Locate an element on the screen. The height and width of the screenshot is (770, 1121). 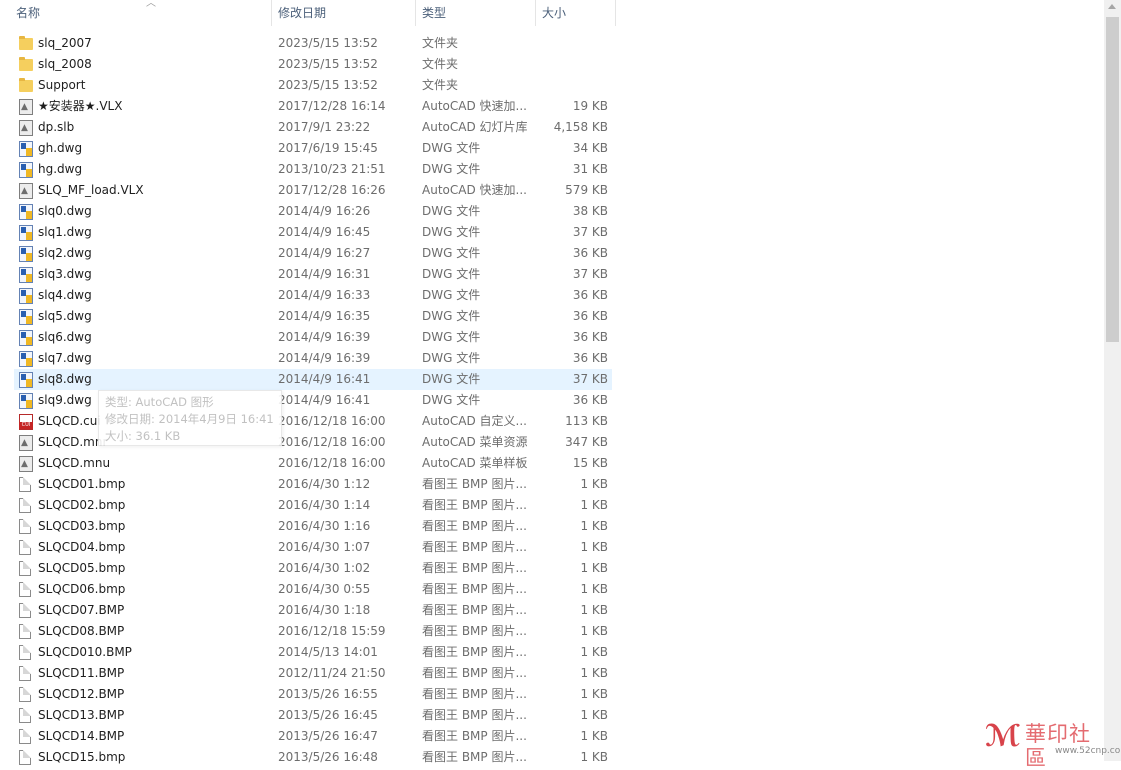
column-header-size: 大小 is located at coordinates (576, 13).